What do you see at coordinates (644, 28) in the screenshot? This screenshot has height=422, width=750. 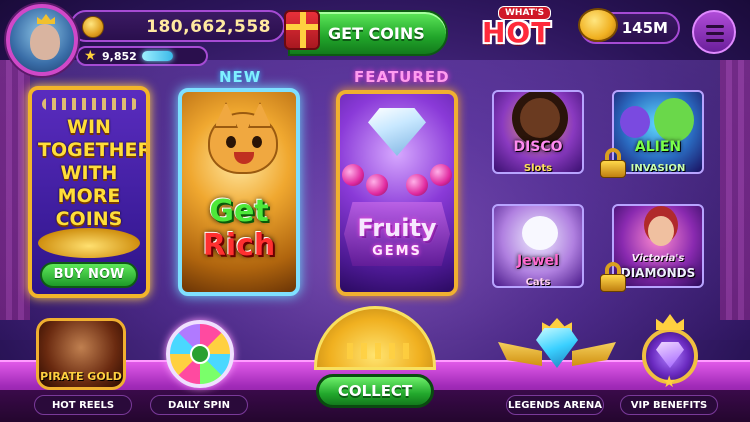 I see `piggy-bank-value: 145M` at bounding box center [644, 28].